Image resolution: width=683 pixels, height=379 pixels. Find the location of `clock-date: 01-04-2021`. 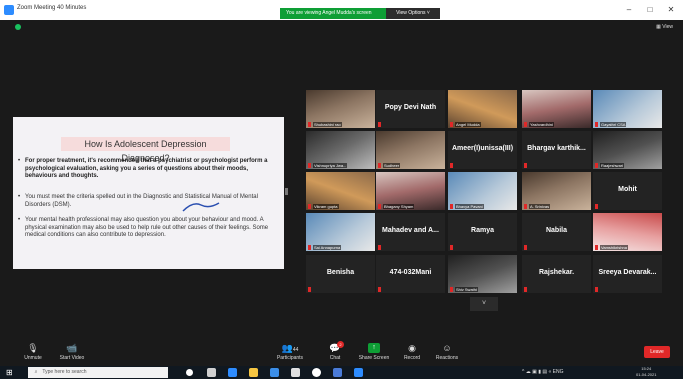

clock-date: 01-04-2021 is located at coordinates (646, 374).